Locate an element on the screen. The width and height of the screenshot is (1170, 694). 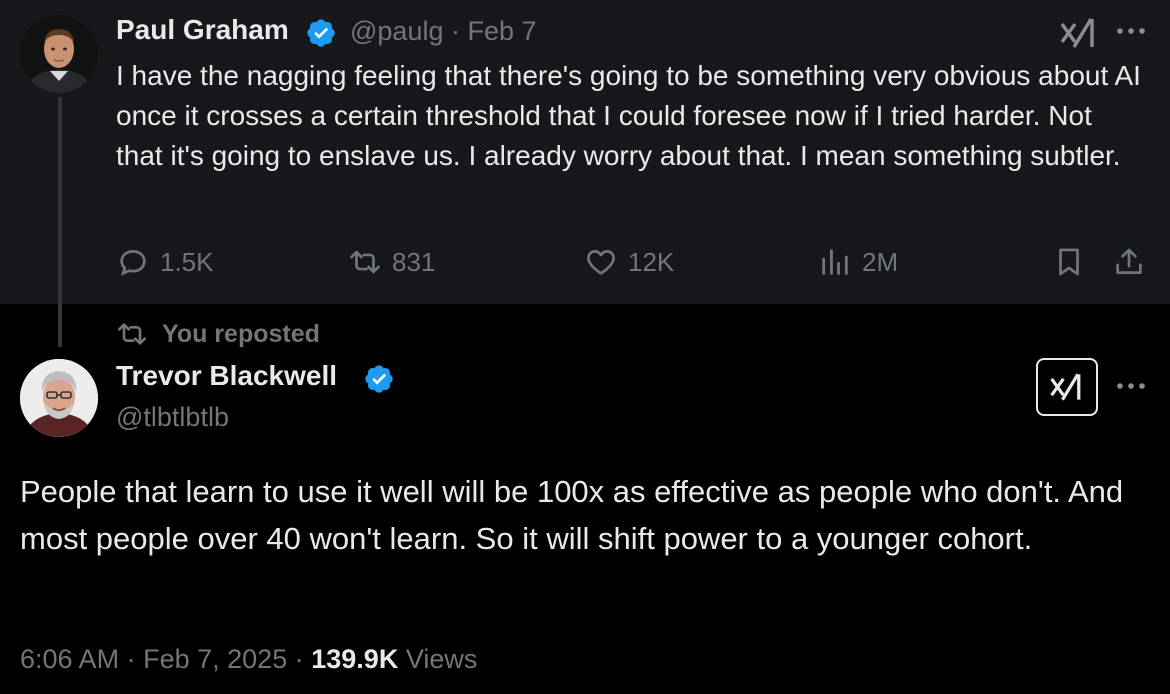
like-icon is located at coordinates (601, 262).